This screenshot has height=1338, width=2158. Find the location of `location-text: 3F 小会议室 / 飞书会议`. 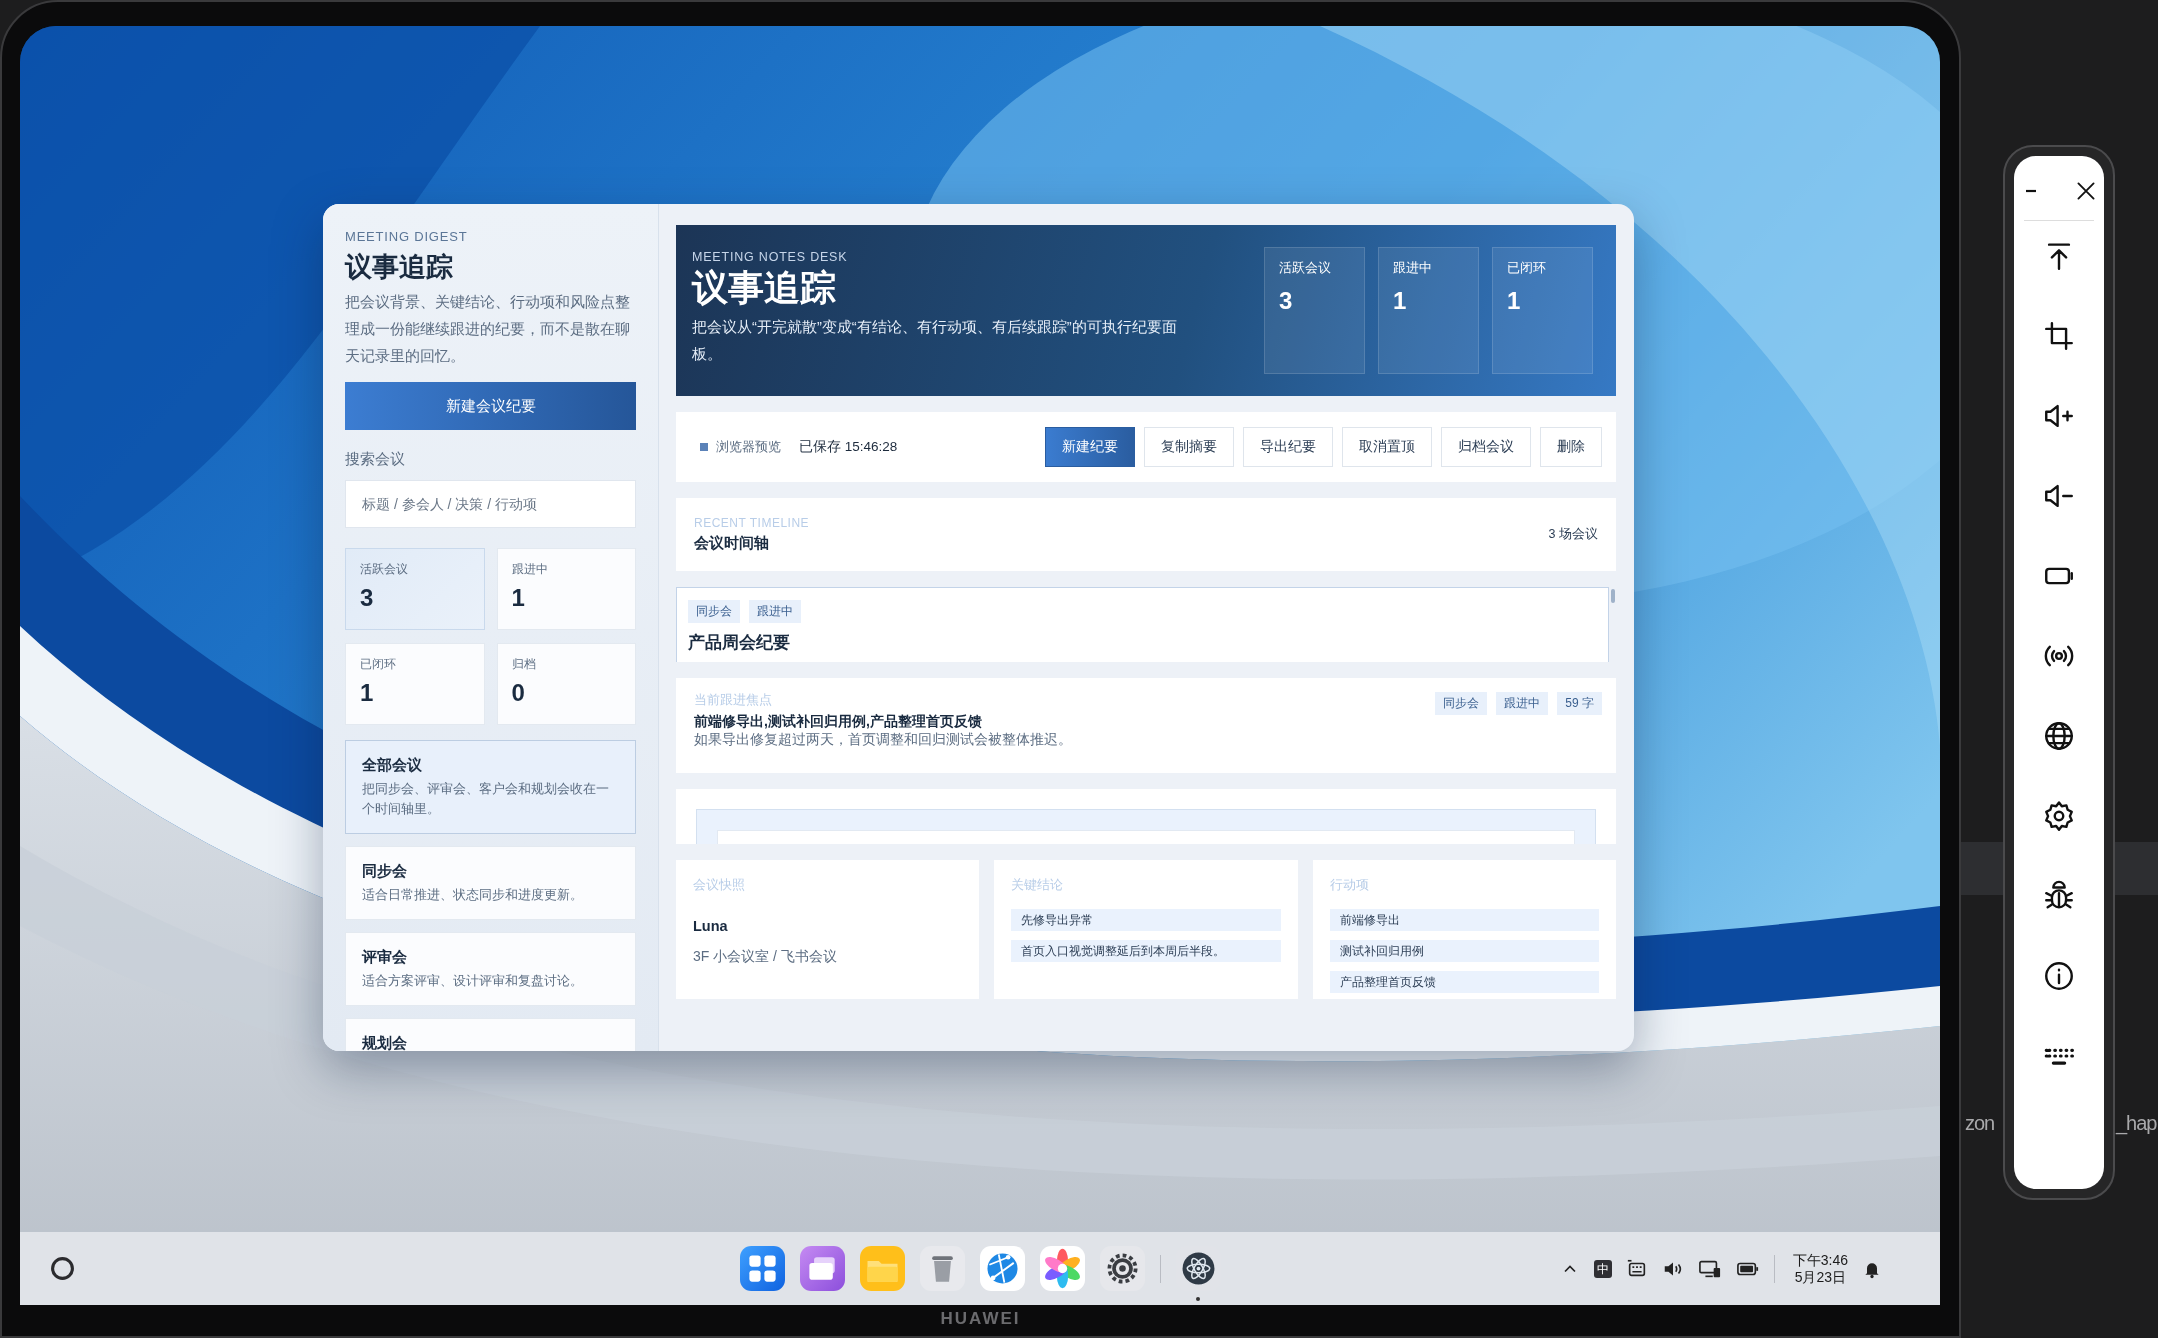

location-text: 3F 小会议室 / 飞书会议 is located at coordinates (765, 957).